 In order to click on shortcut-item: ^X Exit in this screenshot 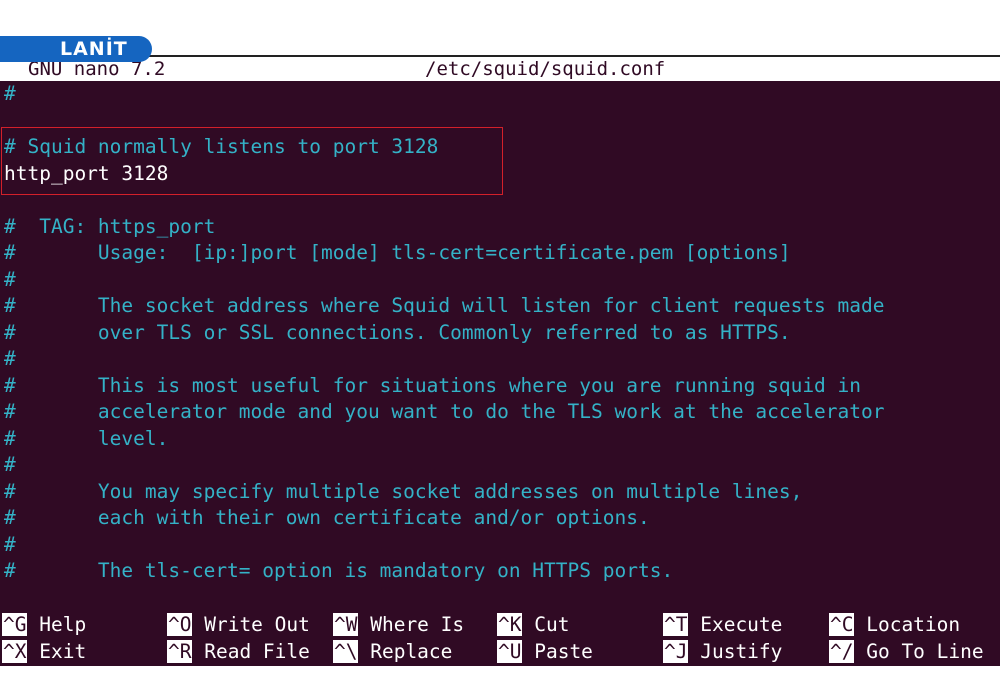, I will do `click(44, 652)`.